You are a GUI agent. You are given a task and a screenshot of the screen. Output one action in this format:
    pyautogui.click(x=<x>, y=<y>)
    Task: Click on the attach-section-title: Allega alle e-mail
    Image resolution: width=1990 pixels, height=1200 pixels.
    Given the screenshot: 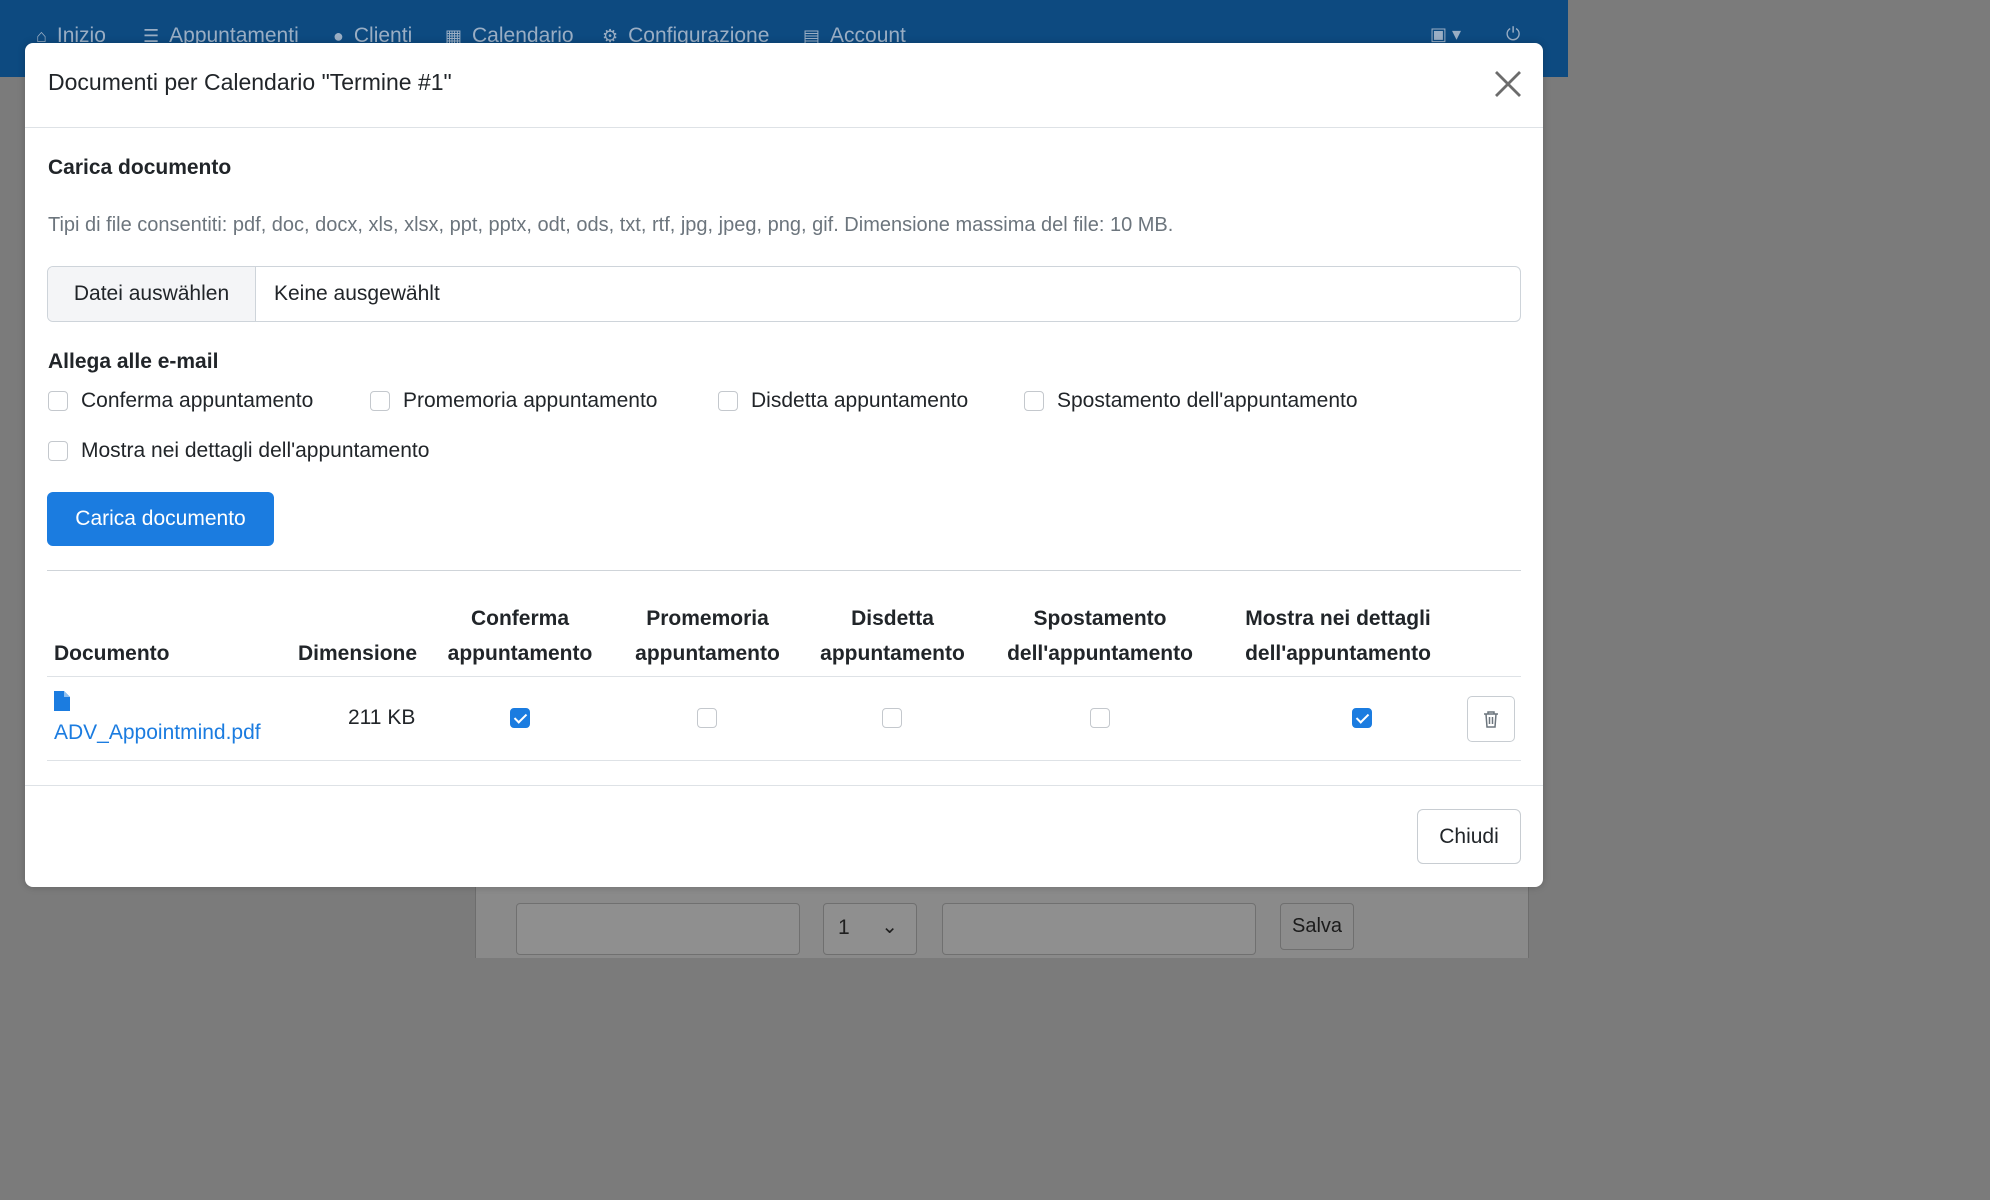 What is the action you would take?
    pyautogui.click(x=133, y=361)
    